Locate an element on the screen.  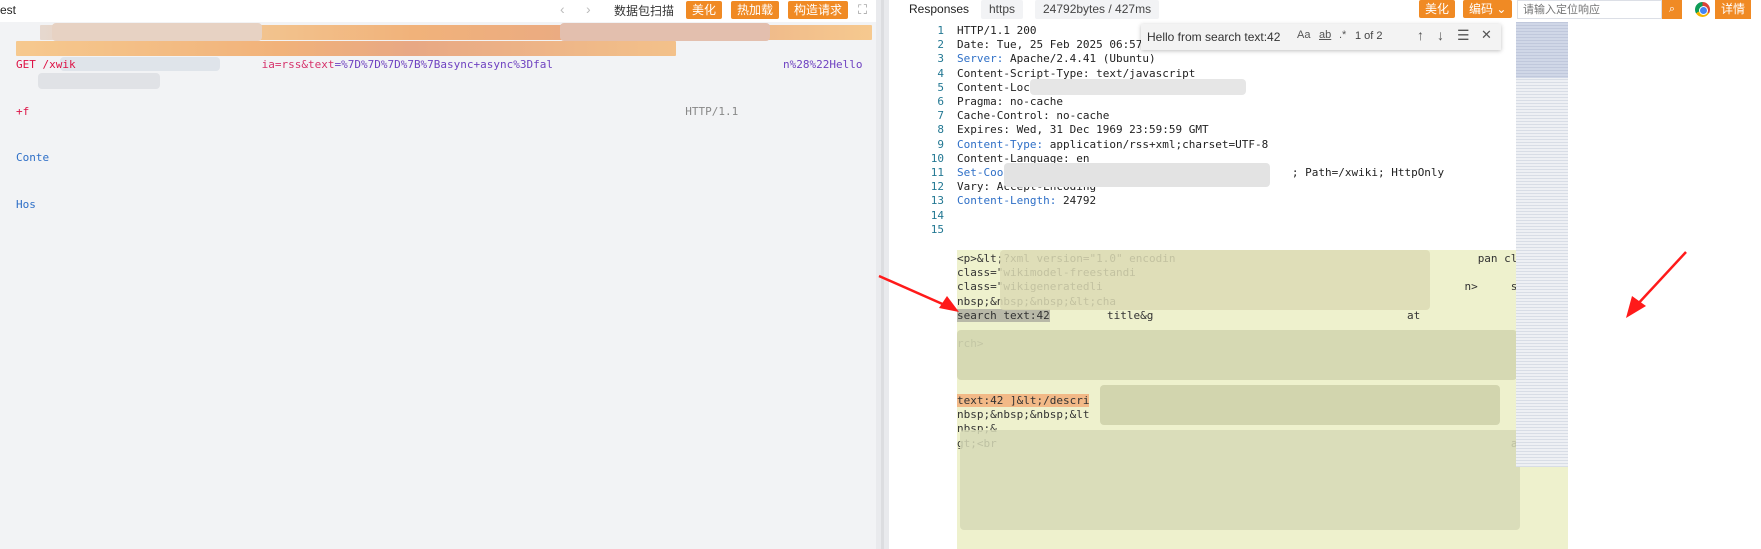
beautify-button: 美化 is located at coordinates (704, 10).